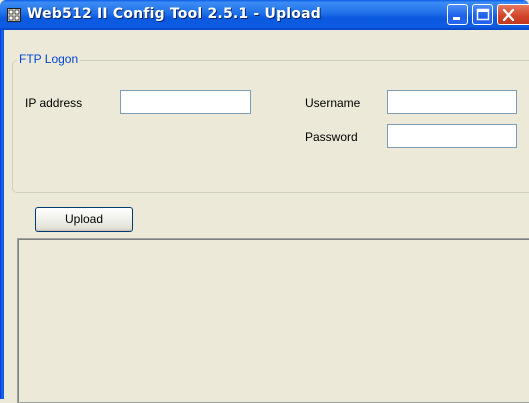 The image size is (529, 403). What do you see at coordinates (333, 103) in the screenshot?
I see `username-label: Username` at bounding box center [333, 103].